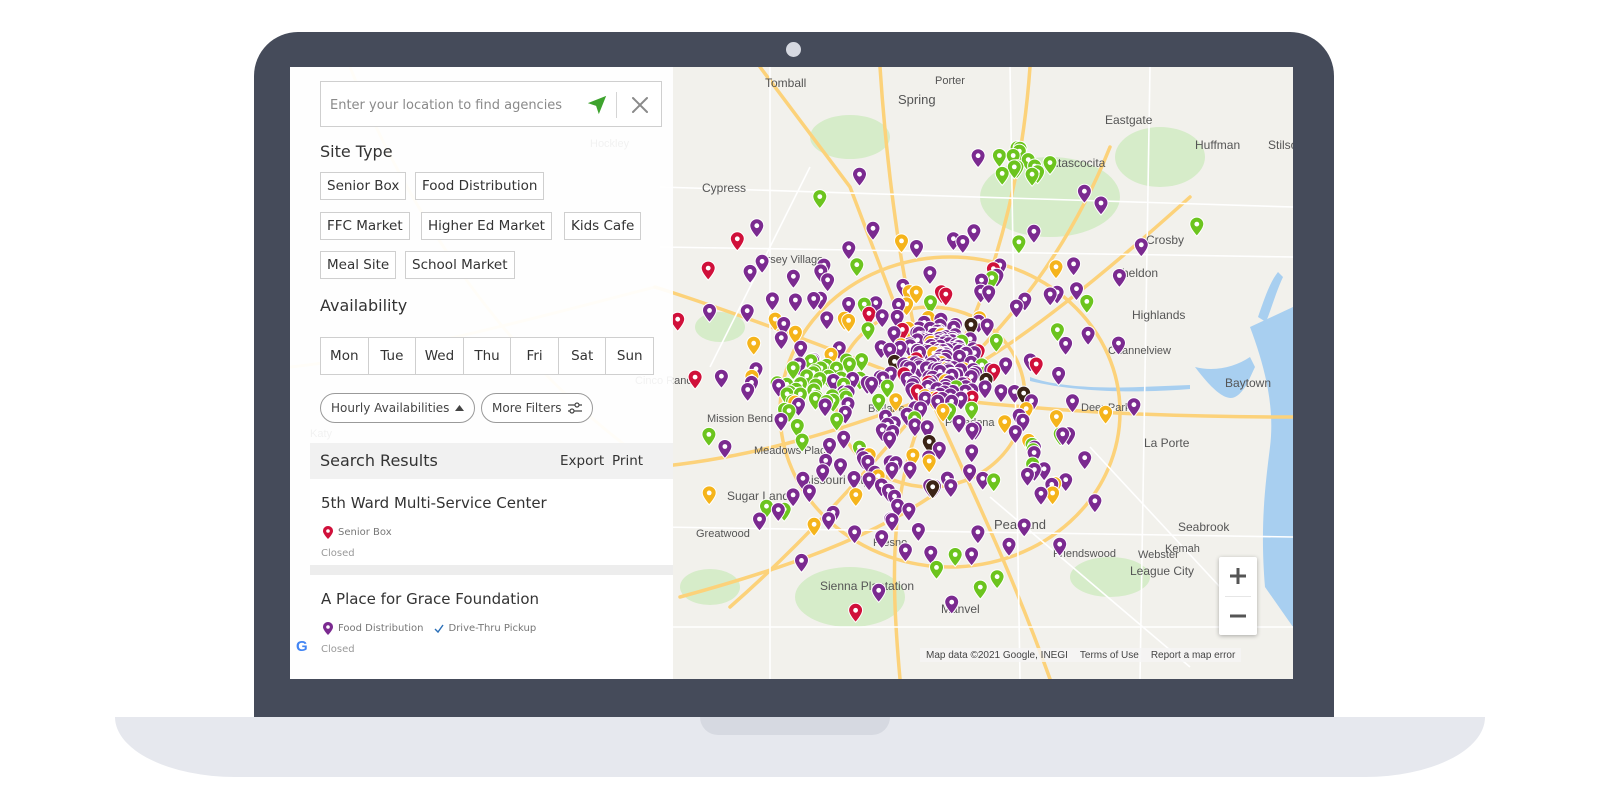 The height and width of the screenshot is (800, 1600). What do you see at coordinates (451, 105) in the screenshot?
I see `location-search-input` at bounding box center [451, 105].